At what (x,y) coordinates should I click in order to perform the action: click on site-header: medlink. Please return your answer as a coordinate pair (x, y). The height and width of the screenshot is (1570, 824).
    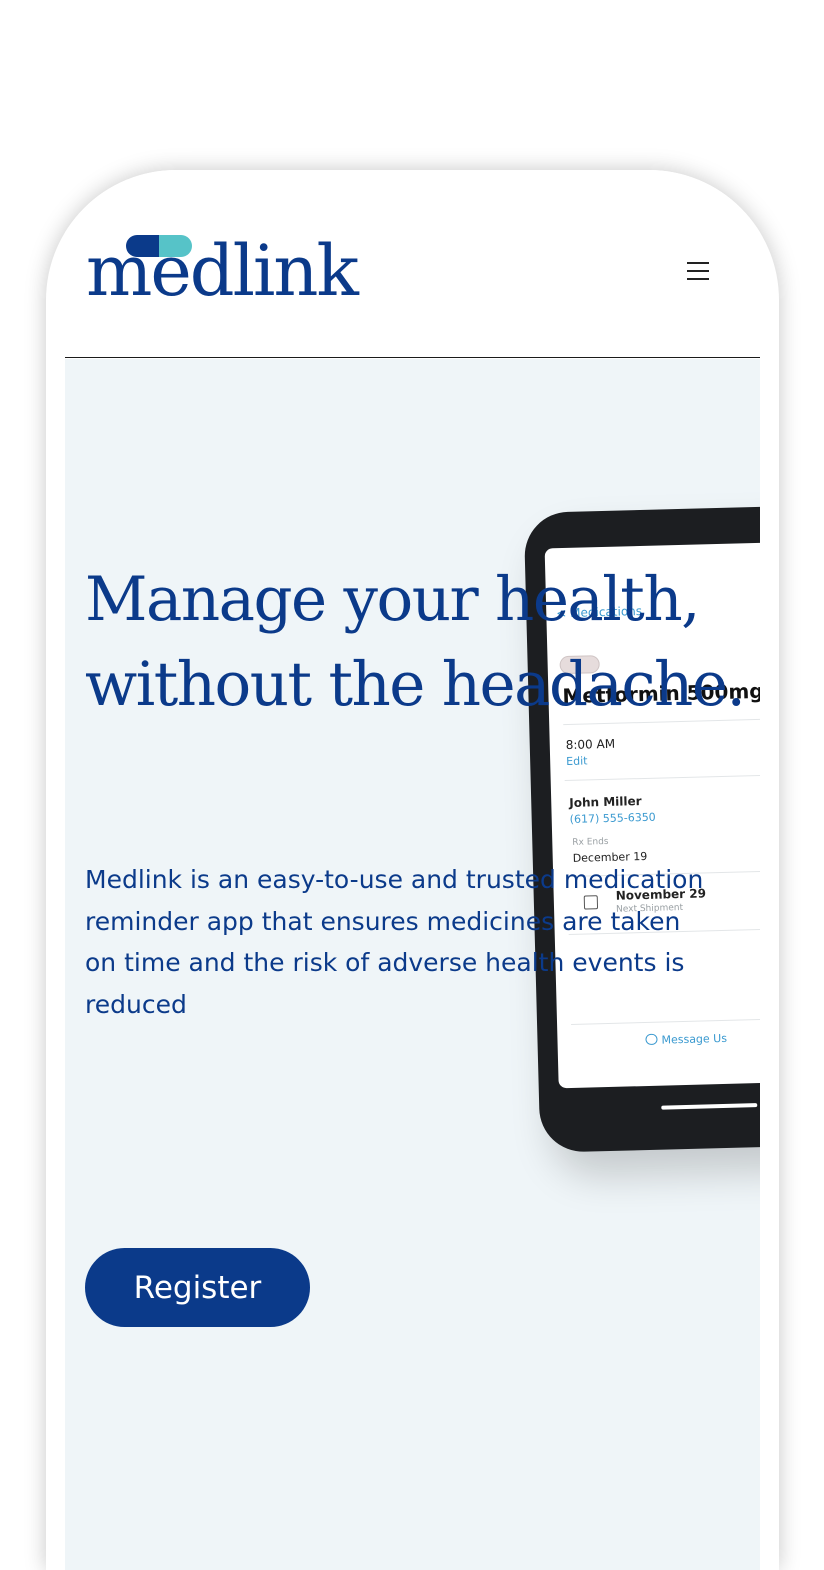
    Looking at the image, I should click on (412, 264).